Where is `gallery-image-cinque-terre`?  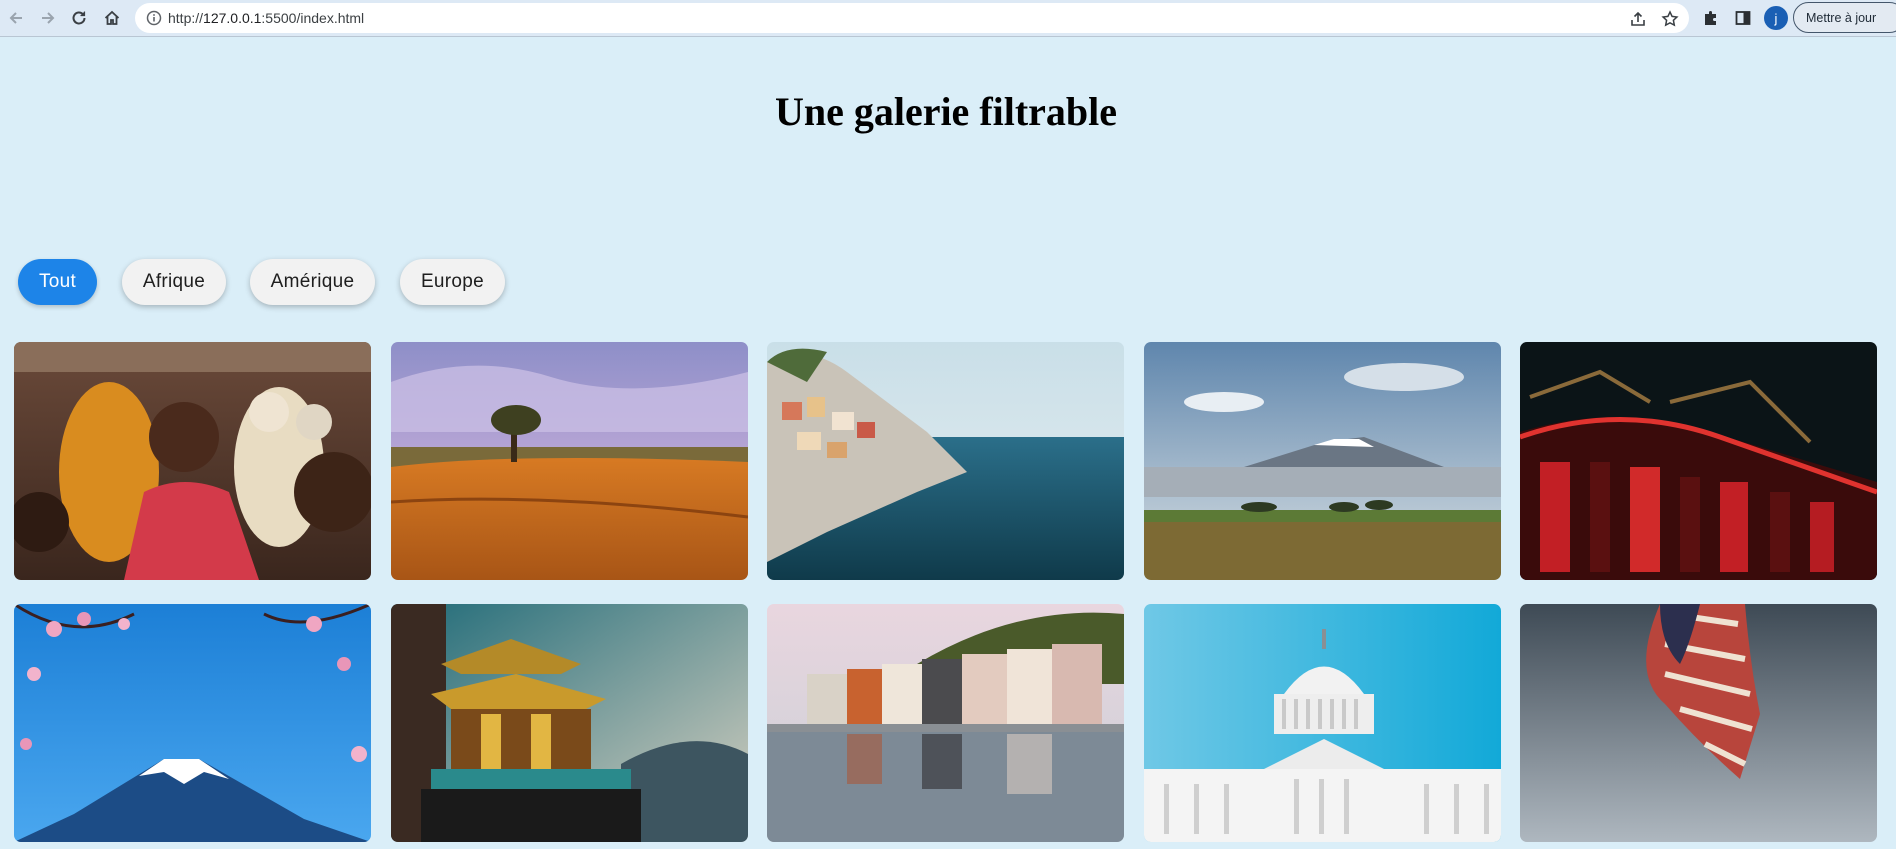
gallery-image-cinque-terre is located at coordinates (945, 461).